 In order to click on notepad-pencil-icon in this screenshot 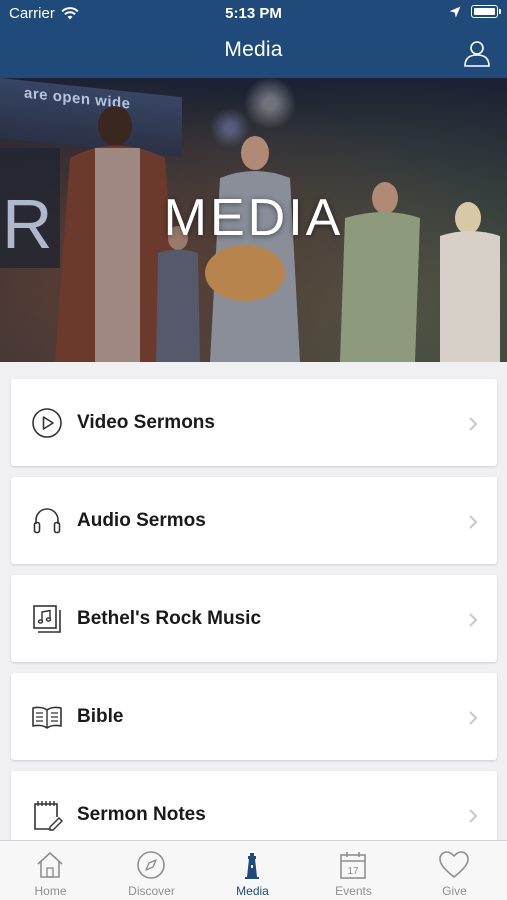, I will do `click(48, 816)`.